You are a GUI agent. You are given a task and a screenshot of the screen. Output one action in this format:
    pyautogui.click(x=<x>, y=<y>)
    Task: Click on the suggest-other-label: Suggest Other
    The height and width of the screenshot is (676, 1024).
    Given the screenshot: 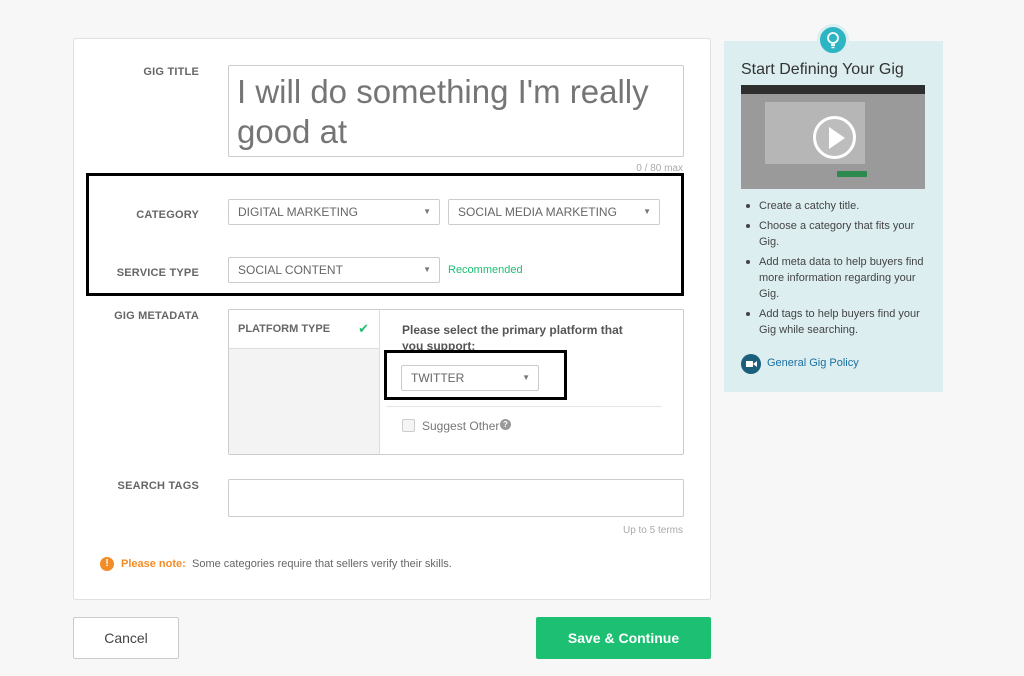 What is the action you would take?
    pyautogui.click(x=460, y=426)
    